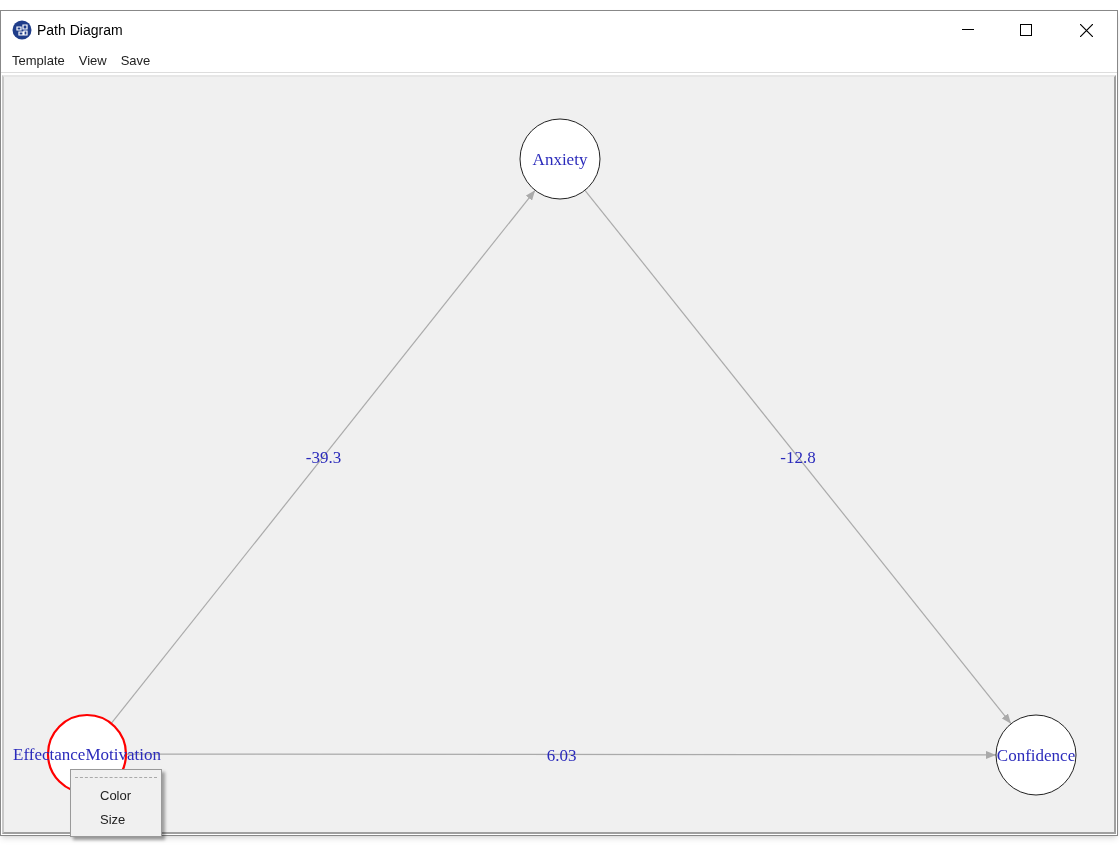 Image resolution: width=1120 pixels, height=854 pixels. What do you see at coordinates (116, 820) in the screenshot?
I see `context-menu-item: Size` at bounding box center [116, 820].